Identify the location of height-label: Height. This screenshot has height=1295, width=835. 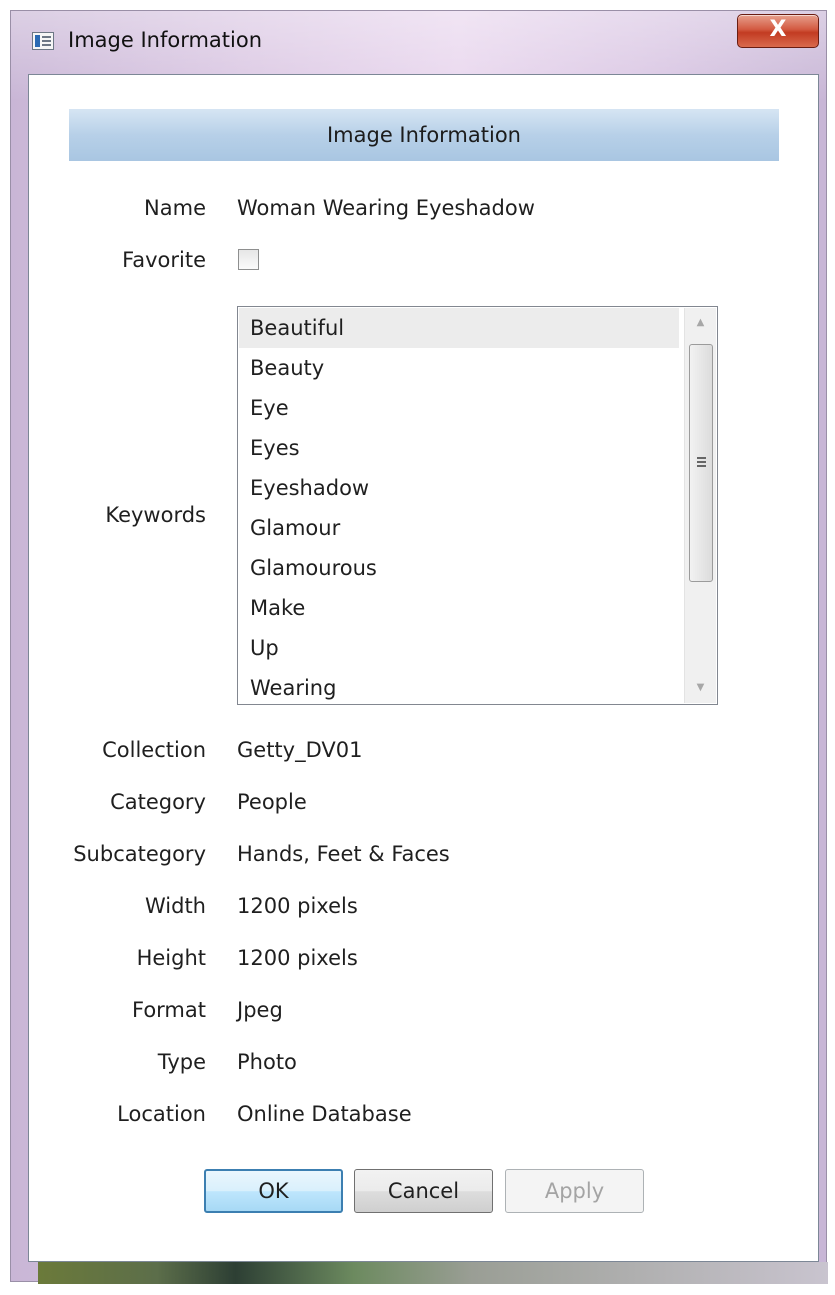
(171, 958).